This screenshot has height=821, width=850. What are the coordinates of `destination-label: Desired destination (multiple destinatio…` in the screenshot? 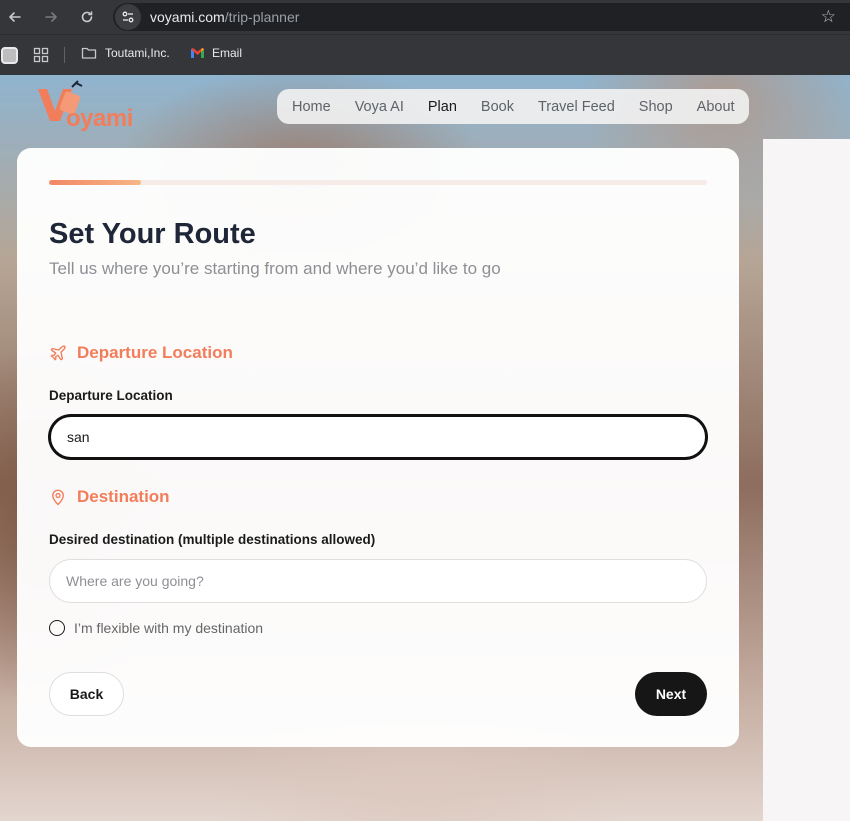 It's located at (212, 539).